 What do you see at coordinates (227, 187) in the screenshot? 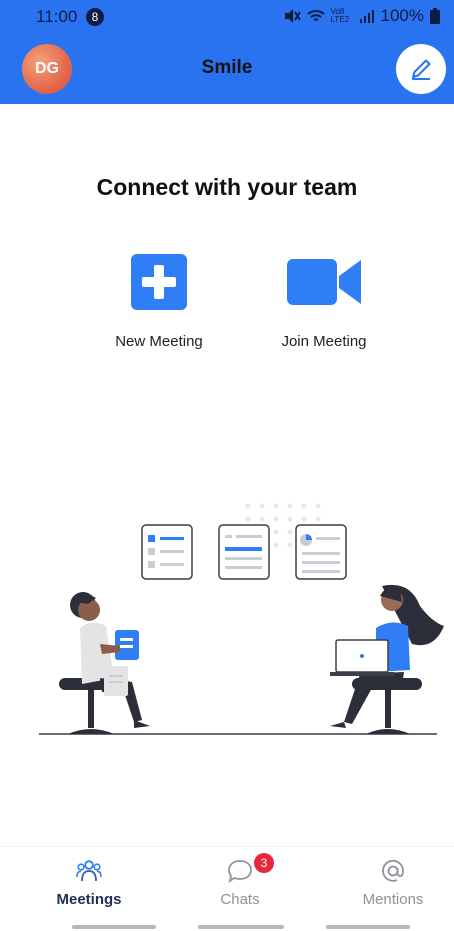
I see `headline: Connect with your team` at bounding box center [227, 187].